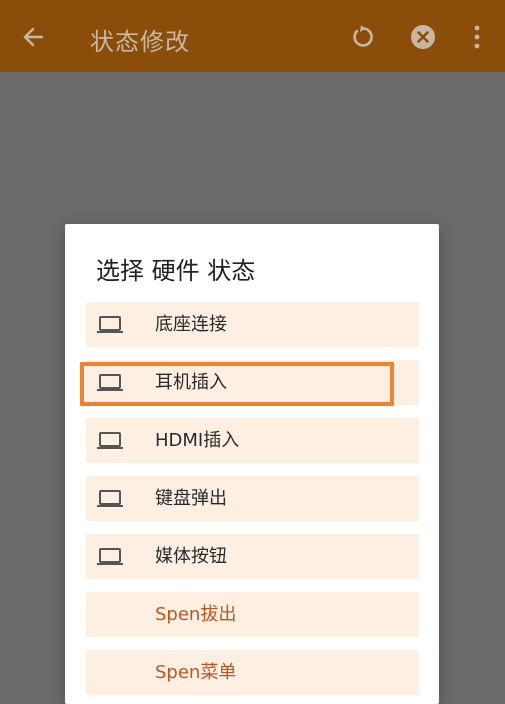 This screenshot has height=704, width=505. Describe the element at coordinates (197, 440) in the screenshot. I see `list-item-label: HDMI插入` at that location.